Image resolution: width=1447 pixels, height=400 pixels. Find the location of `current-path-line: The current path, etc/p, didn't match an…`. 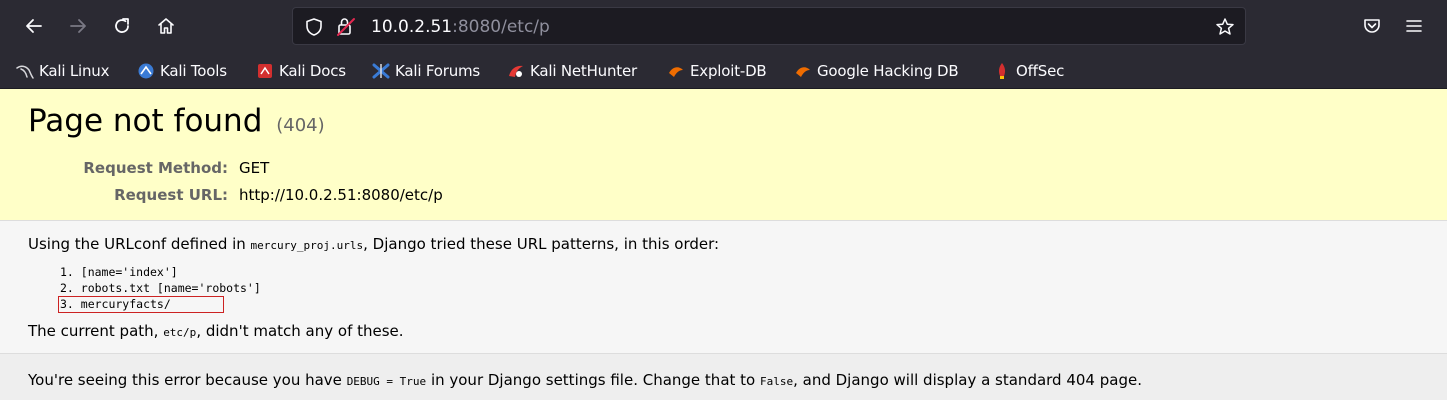

current-path-line: The current path, etc/p, didn't match an… is located at coordinates (216, 331).